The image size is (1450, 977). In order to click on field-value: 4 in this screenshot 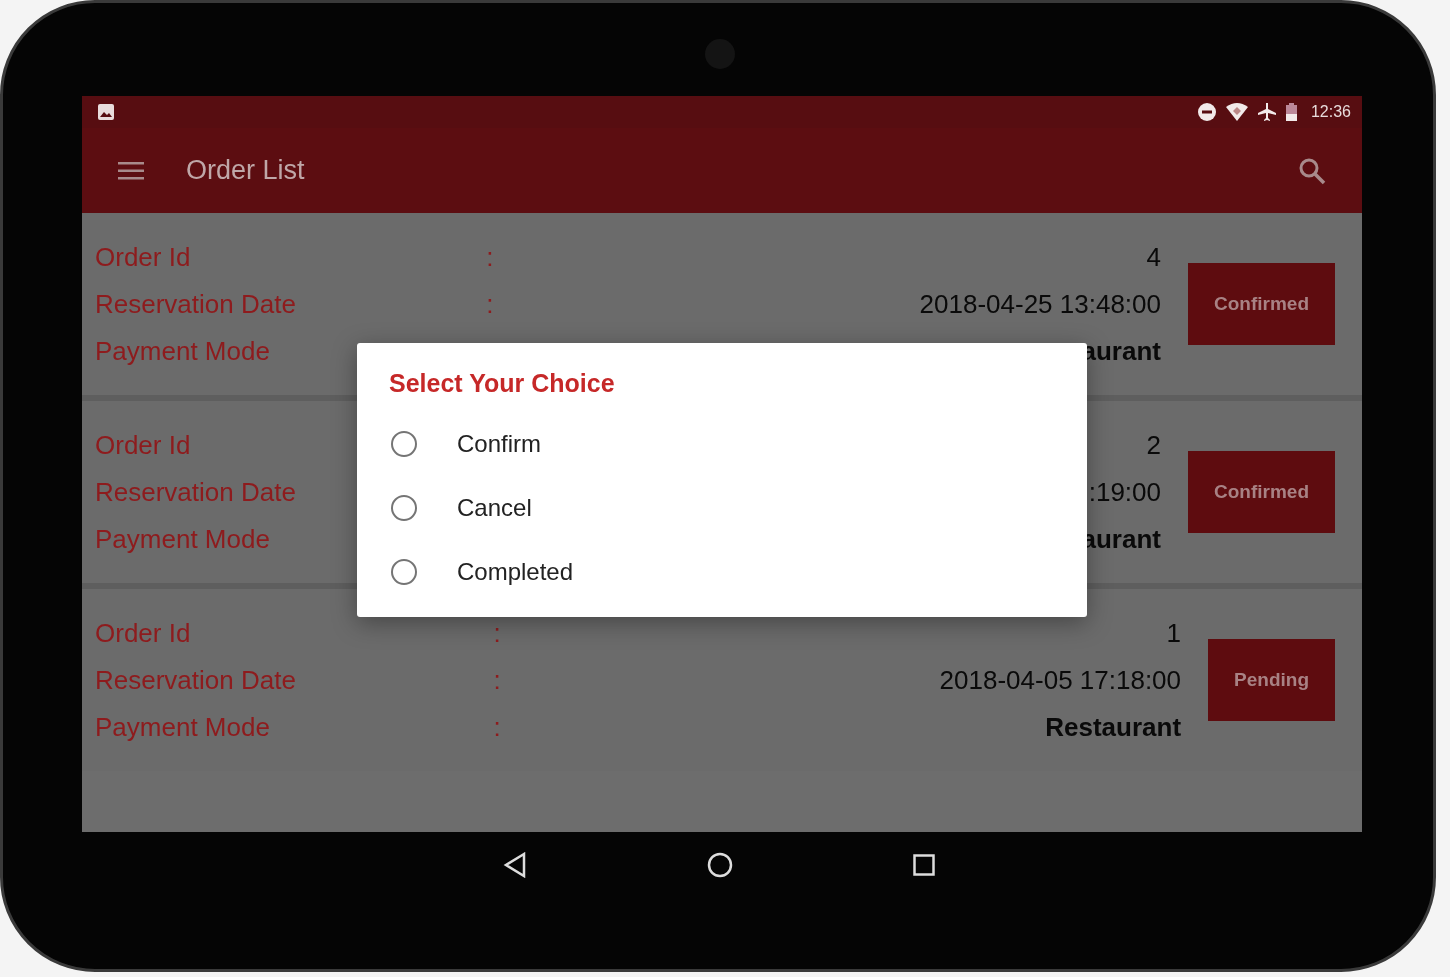, I will do `click(1153, 257)`.